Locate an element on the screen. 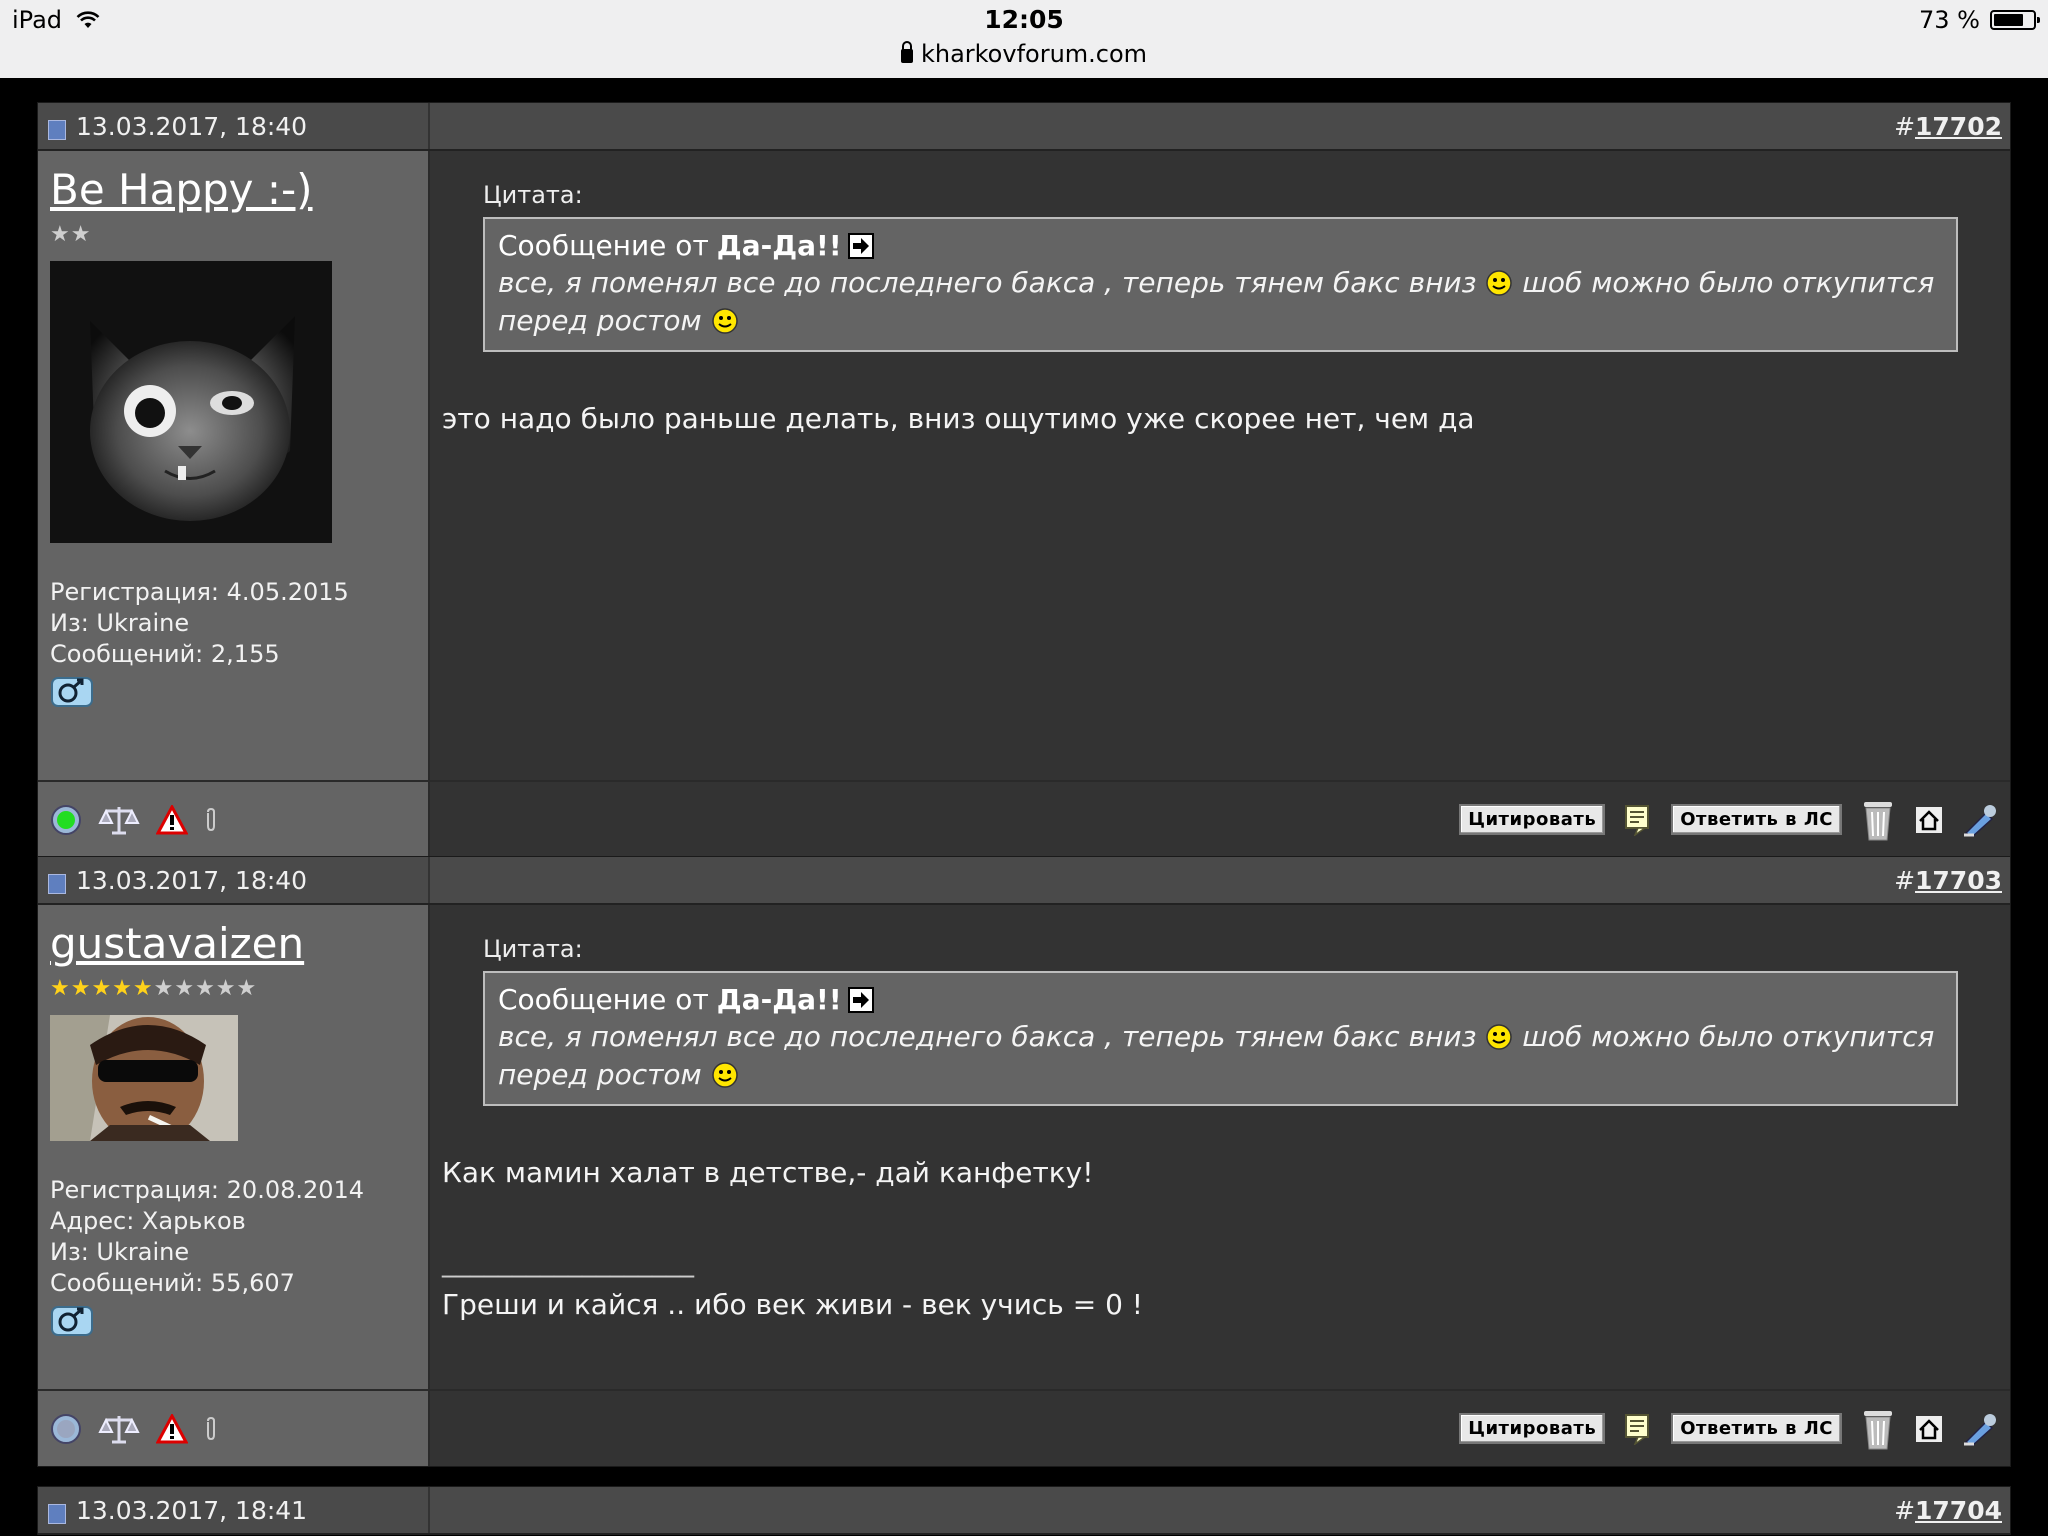  post-number: #17702 is located at coordinates (1948, 126).